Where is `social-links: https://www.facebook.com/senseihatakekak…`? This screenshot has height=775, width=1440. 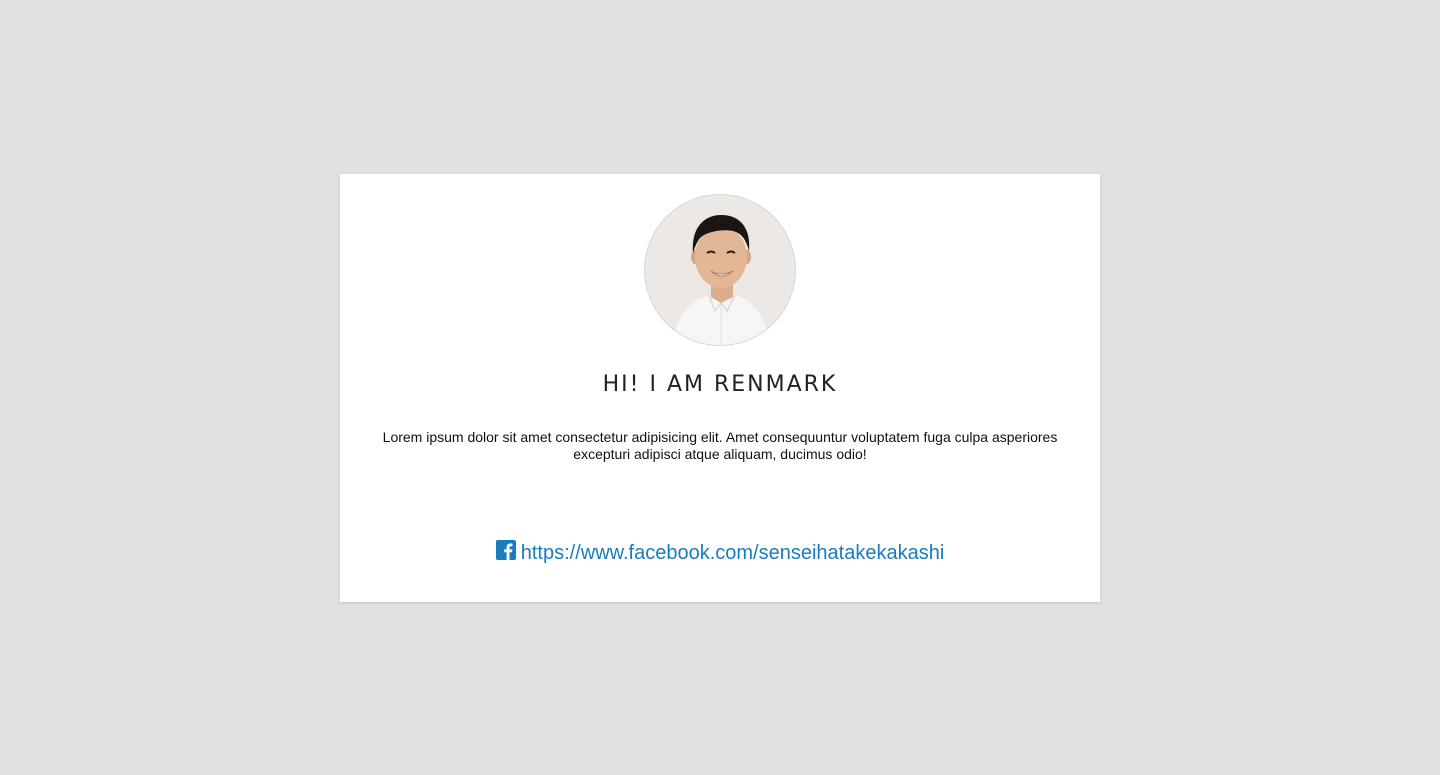 social-links: https://www.facebook.com/senseihatakekak… is located at coordinates (720, 552).